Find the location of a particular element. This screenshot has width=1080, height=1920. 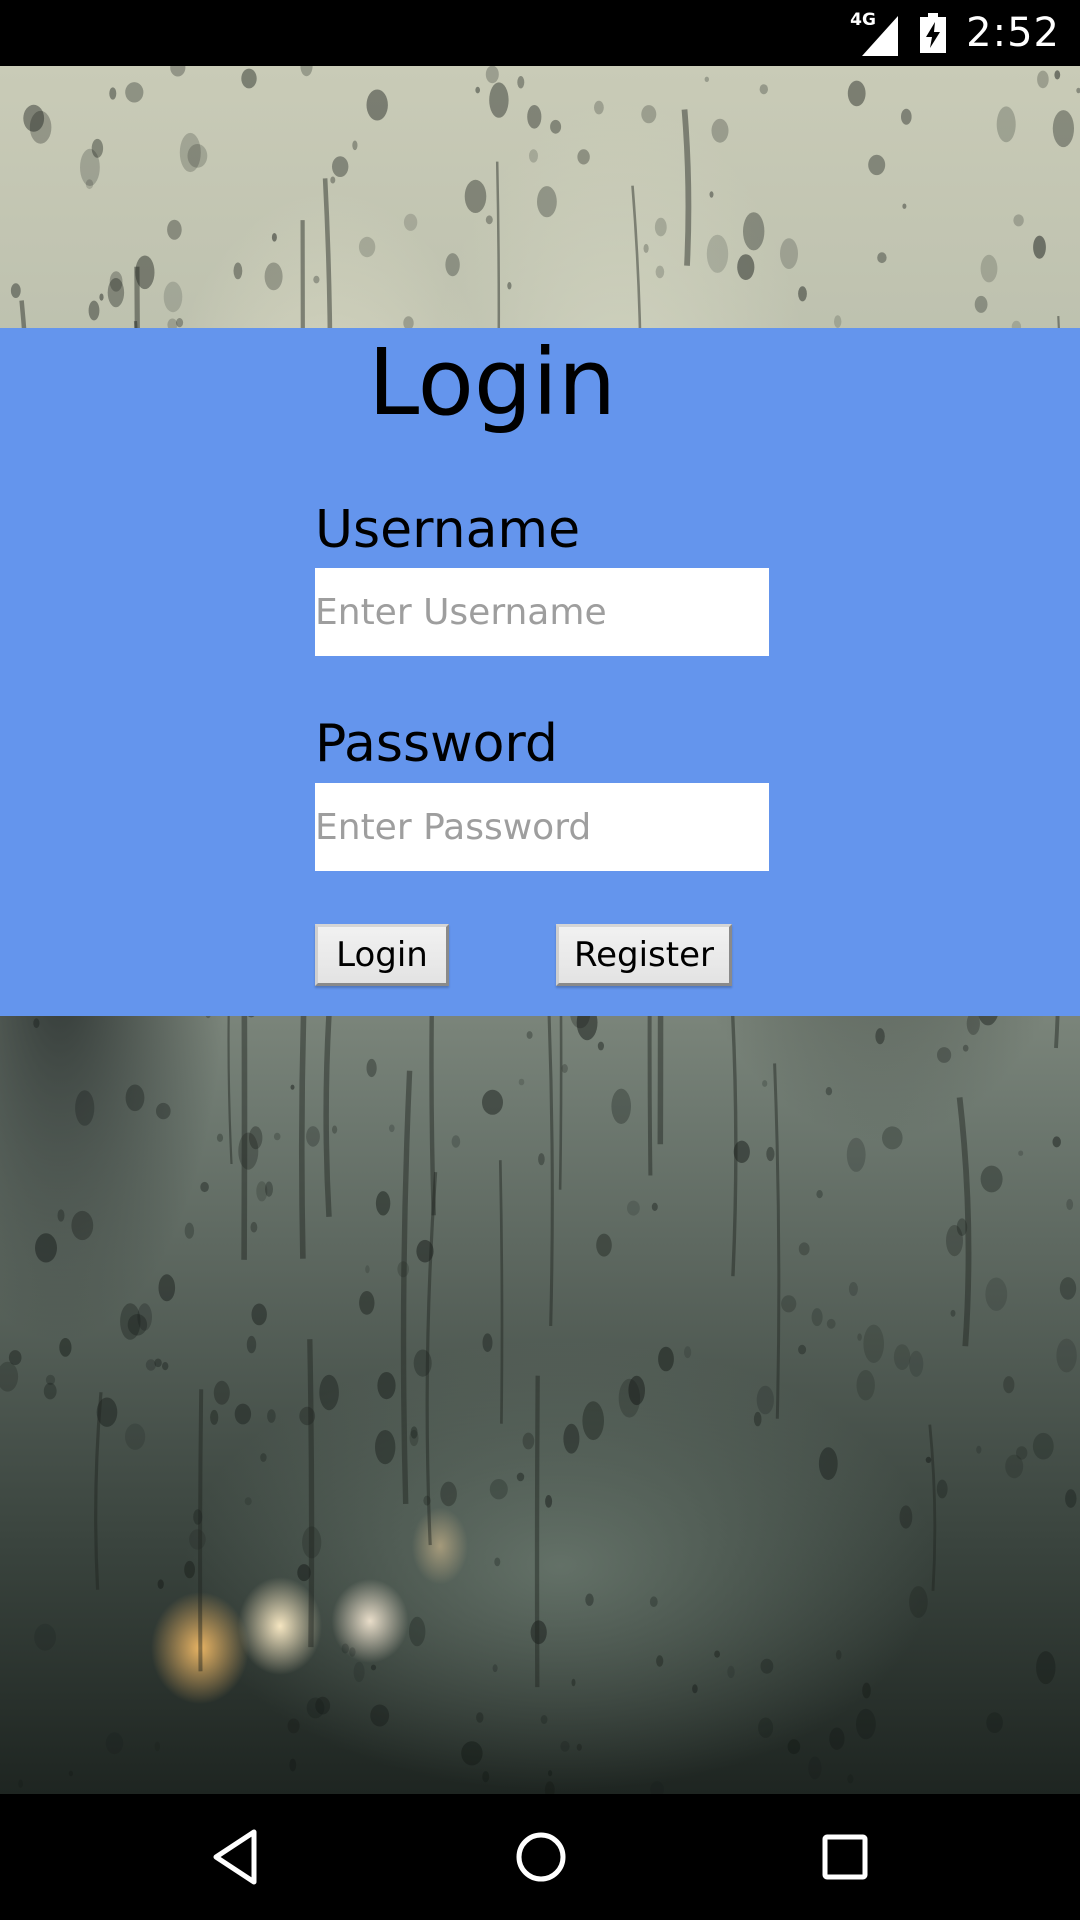

network-type-label: 4G is located at coordinates (863, 20).